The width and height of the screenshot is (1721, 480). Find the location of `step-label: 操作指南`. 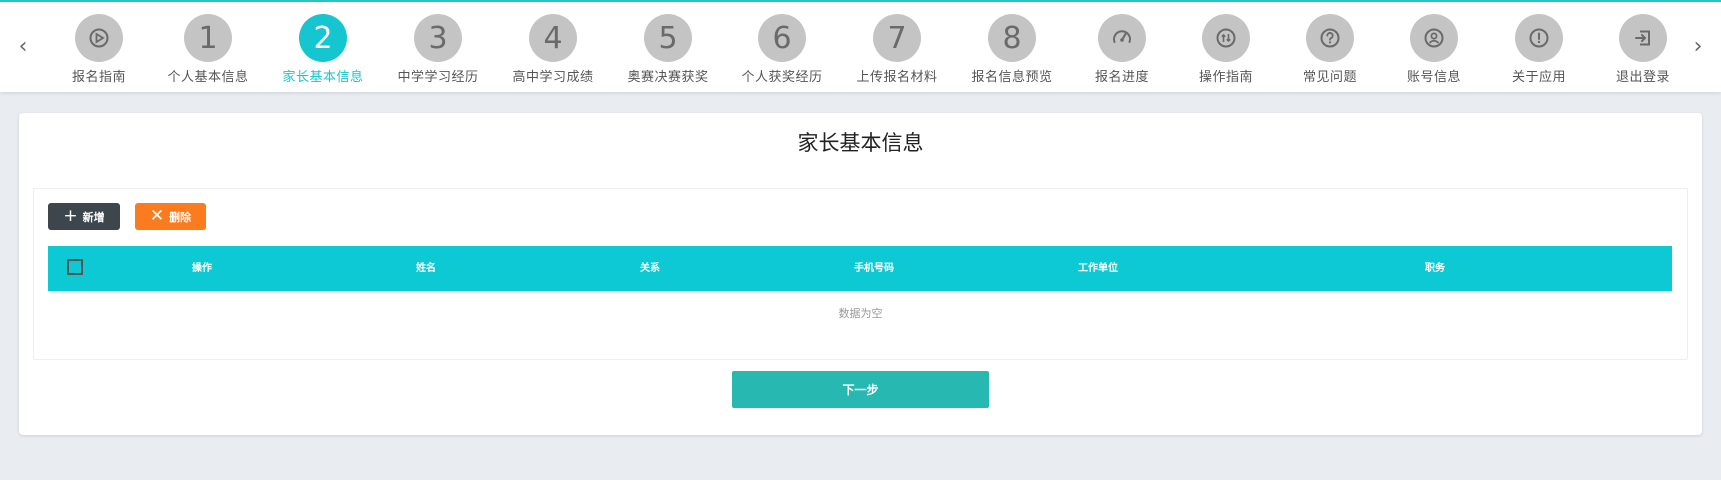

step-label: 操作指南 is located at coordinates (1225, 77).